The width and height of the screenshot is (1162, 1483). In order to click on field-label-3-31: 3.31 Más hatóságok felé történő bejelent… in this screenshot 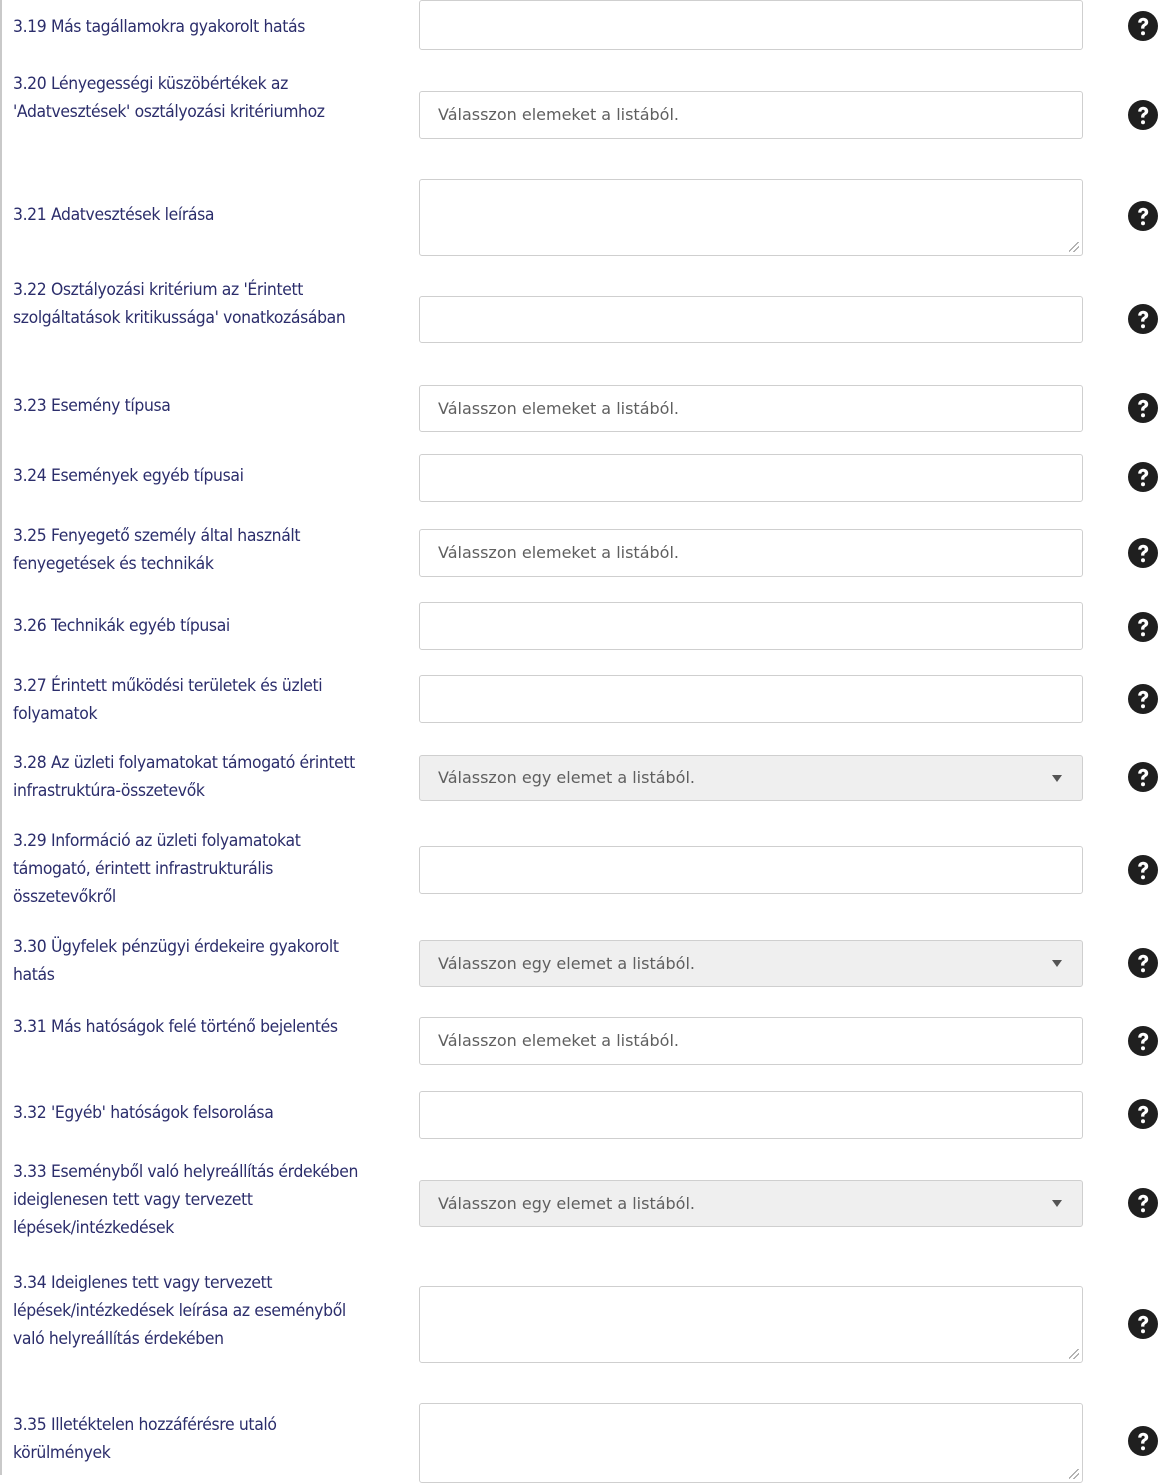, I will do `click(175, 1027)`.